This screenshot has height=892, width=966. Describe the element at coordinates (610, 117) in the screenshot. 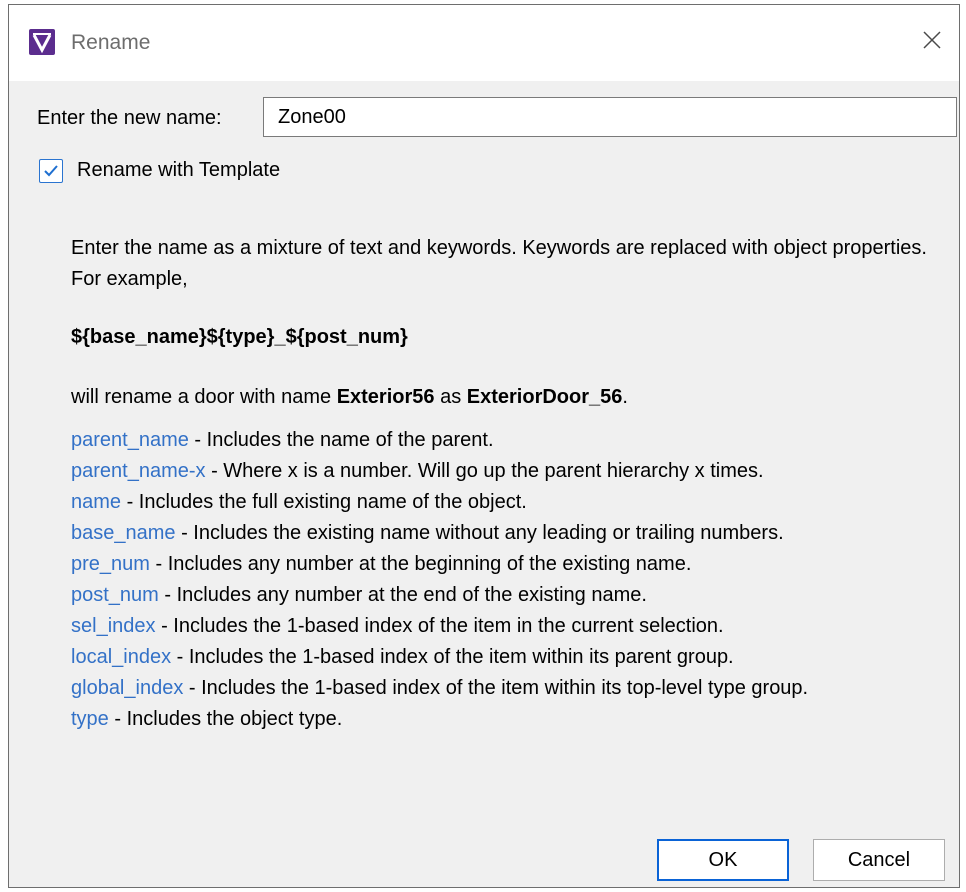

I see `new-name-input` at that location.